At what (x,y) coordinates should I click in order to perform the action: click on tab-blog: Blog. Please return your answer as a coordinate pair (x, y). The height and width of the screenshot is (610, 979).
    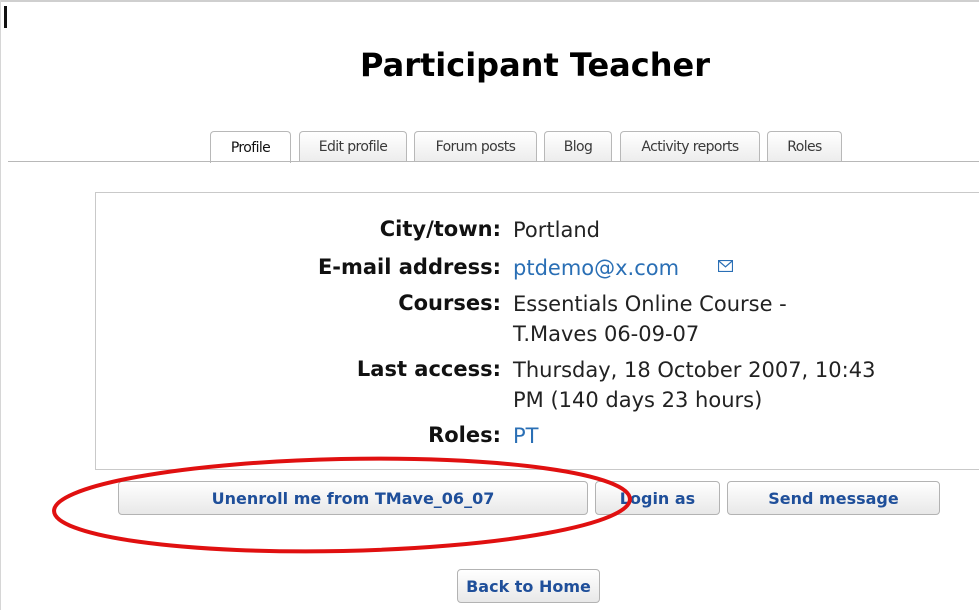
    Looking at the image, I should click on (578, 146).